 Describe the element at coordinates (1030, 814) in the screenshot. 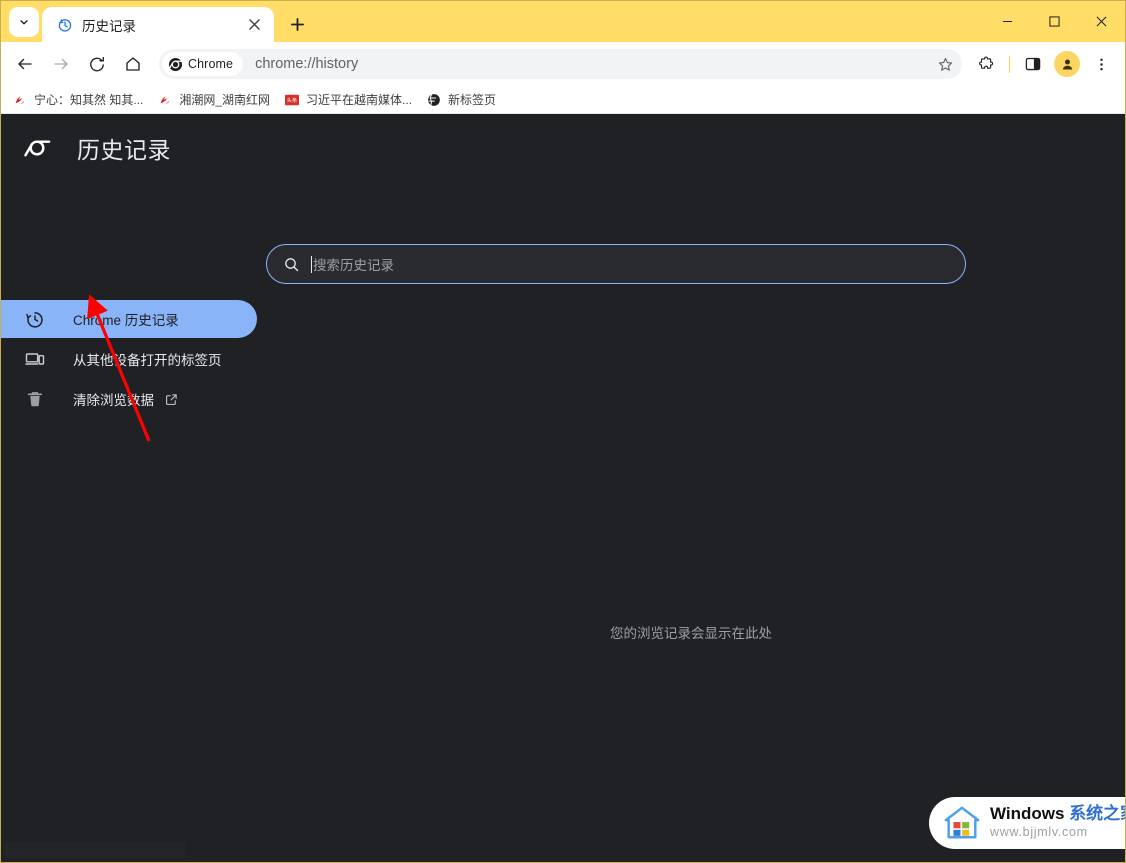

I see `watermark-brand: Windows` at that location.